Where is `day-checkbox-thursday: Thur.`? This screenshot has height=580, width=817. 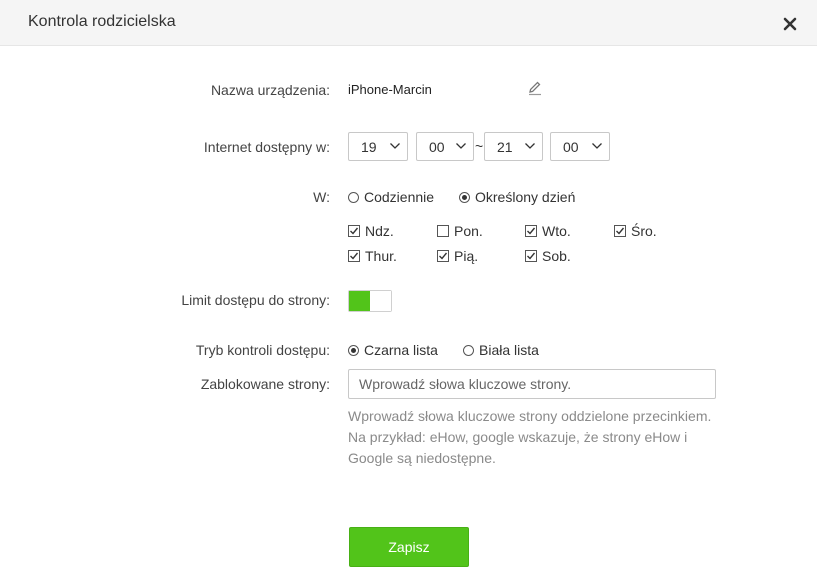 day-checkbox-thursday: Thur. is located at coordinates (372, 256).